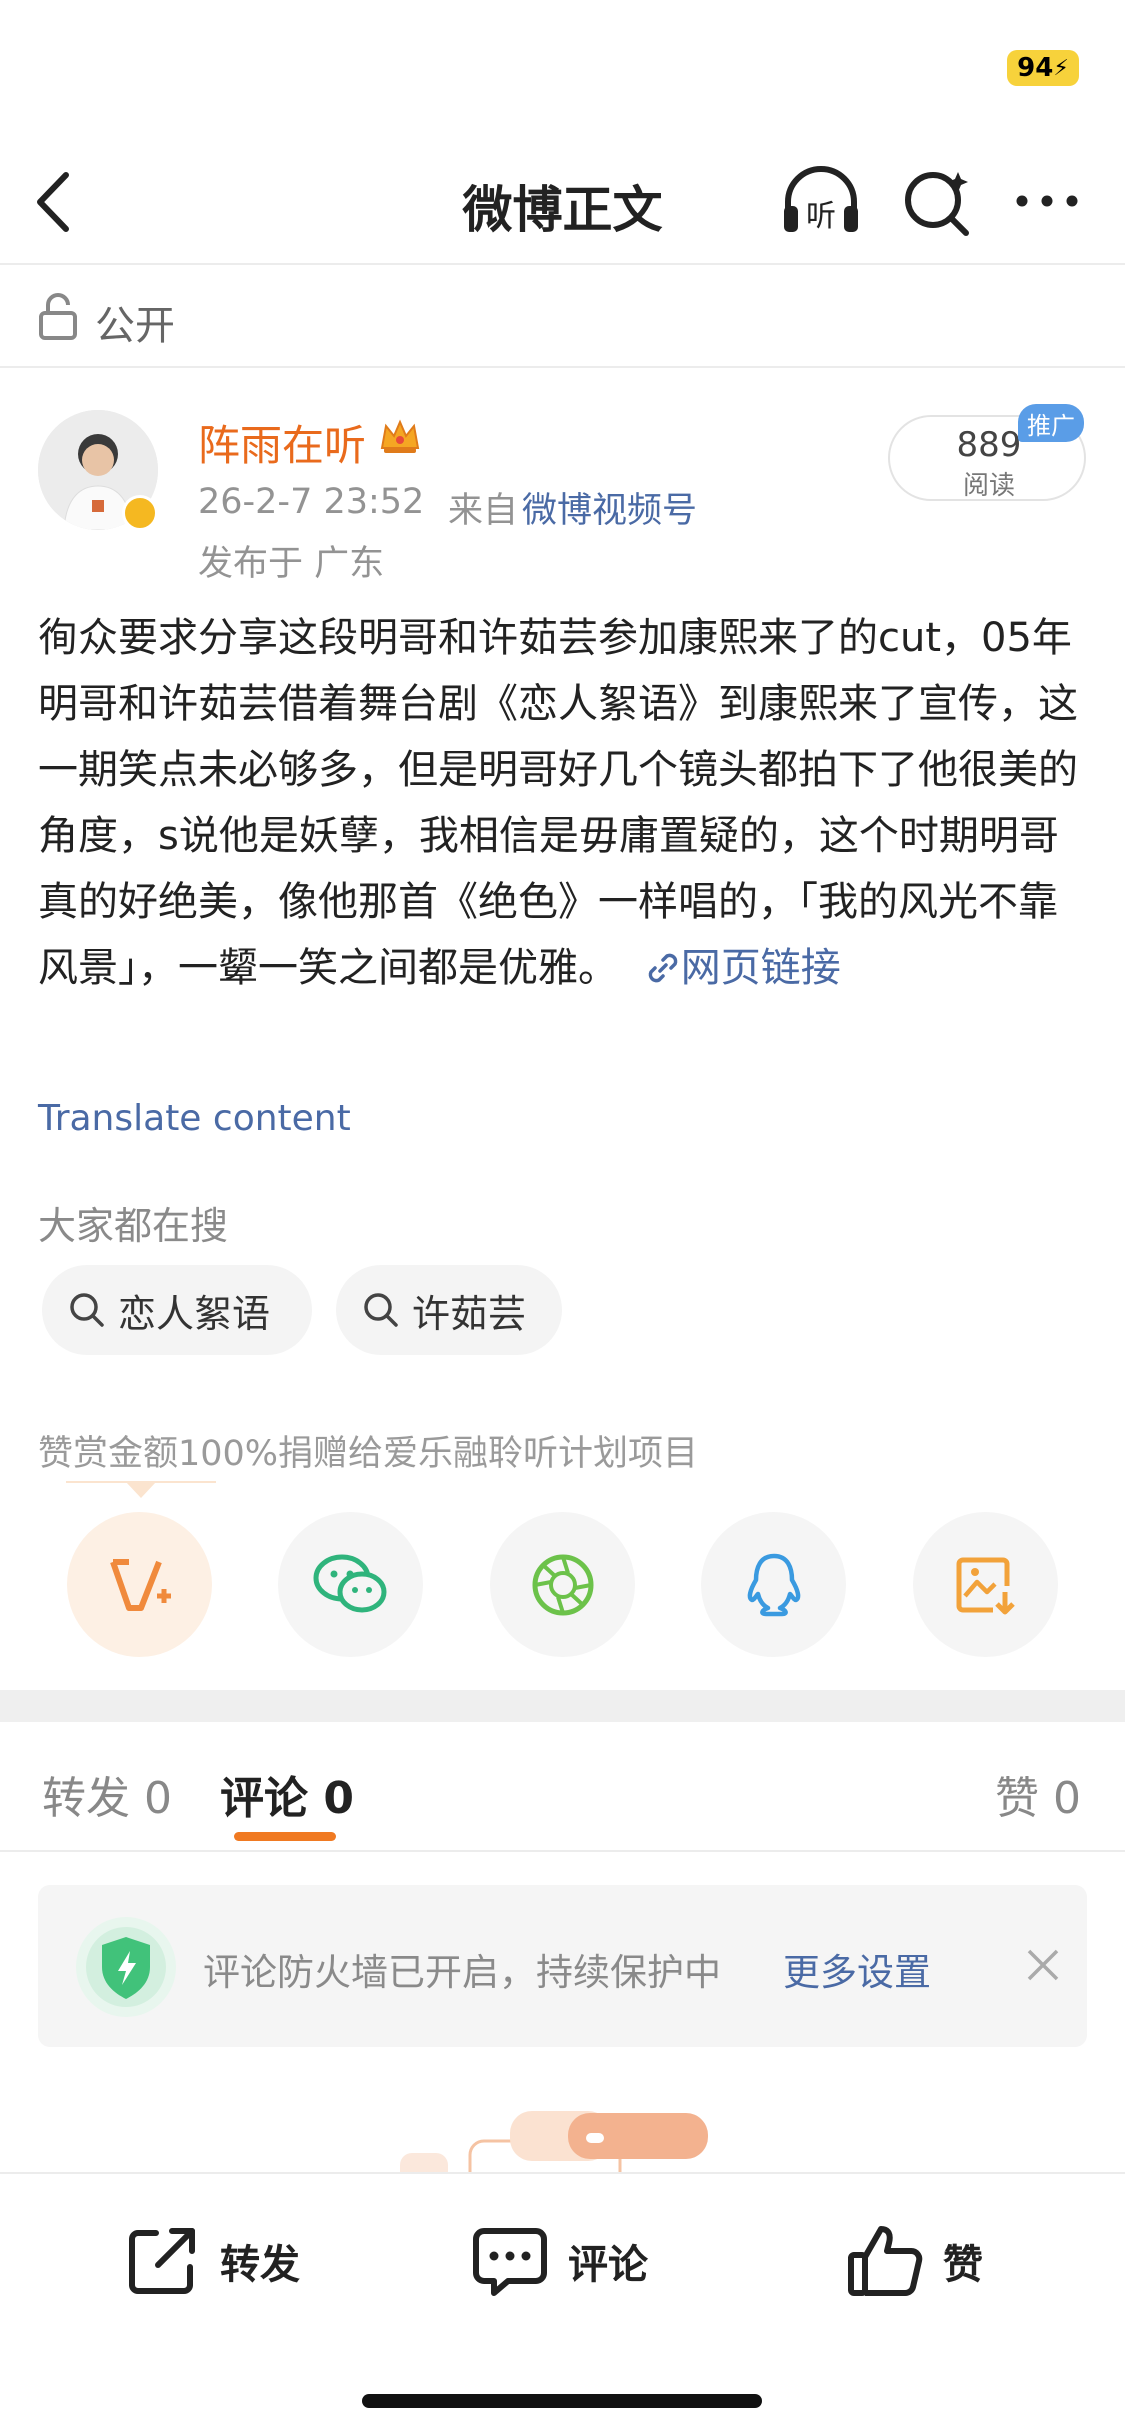 The image size is (1125, 2436). I want to click on comment-label: 评论, so click(608, 2265).